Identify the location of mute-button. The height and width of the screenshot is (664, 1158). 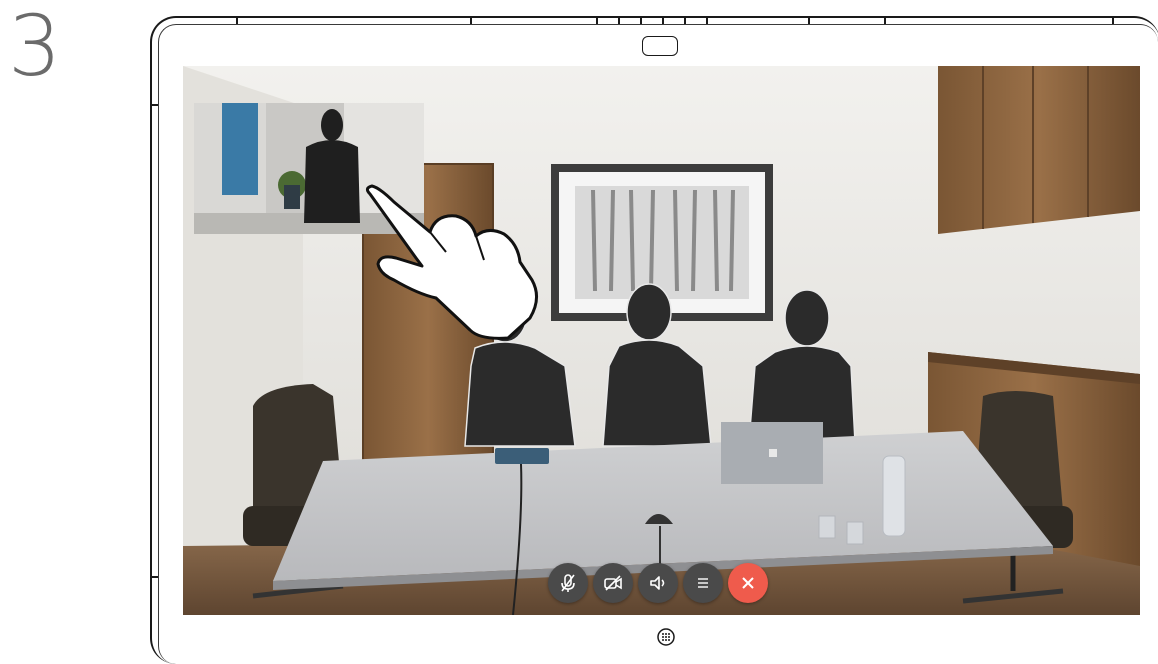
(568, 583).